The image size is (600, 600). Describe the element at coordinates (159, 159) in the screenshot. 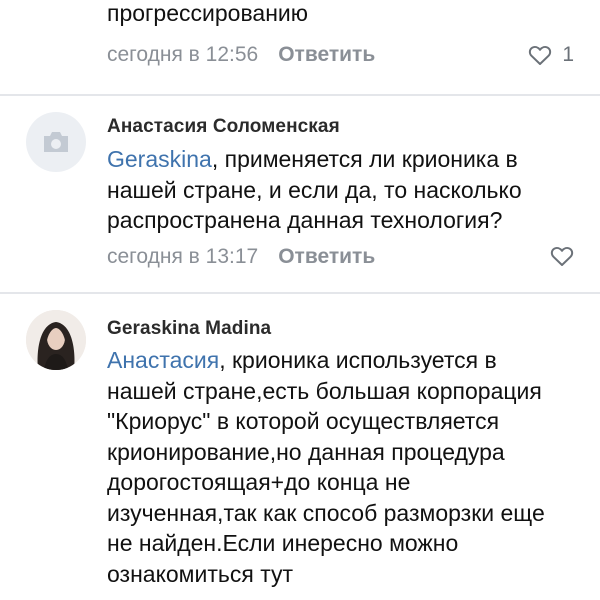

I see `mention-link: Geraskina` at that location.